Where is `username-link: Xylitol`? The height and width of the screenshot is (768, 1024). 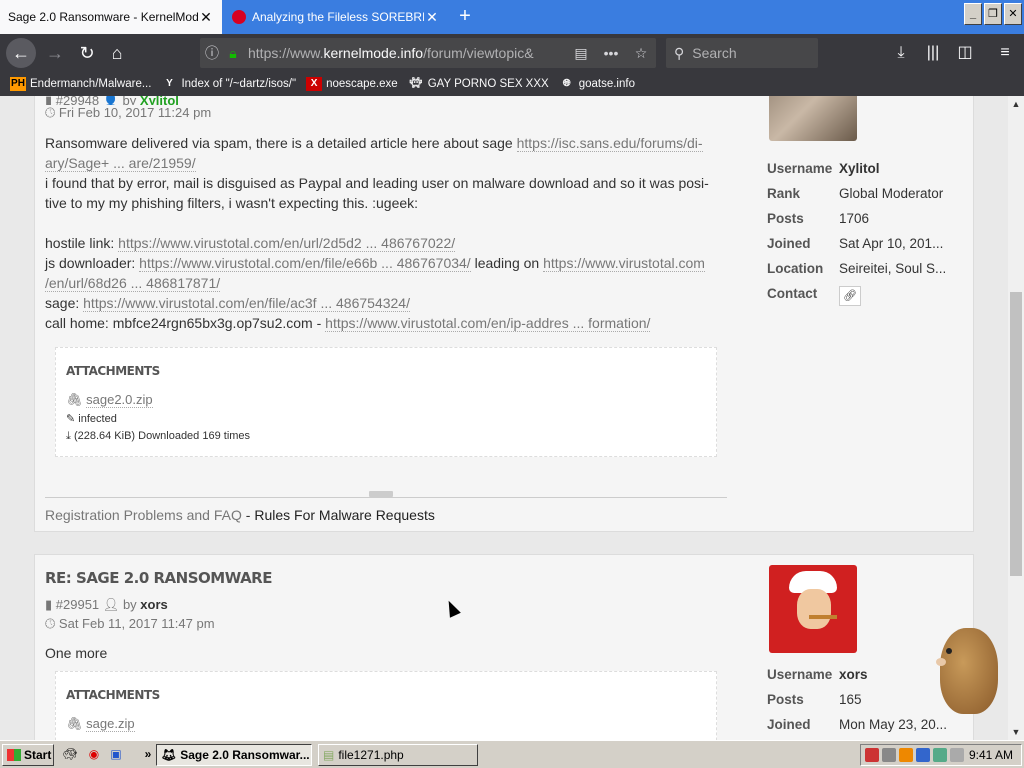 username-link: Xylitol is located at coordinates (859, 168).